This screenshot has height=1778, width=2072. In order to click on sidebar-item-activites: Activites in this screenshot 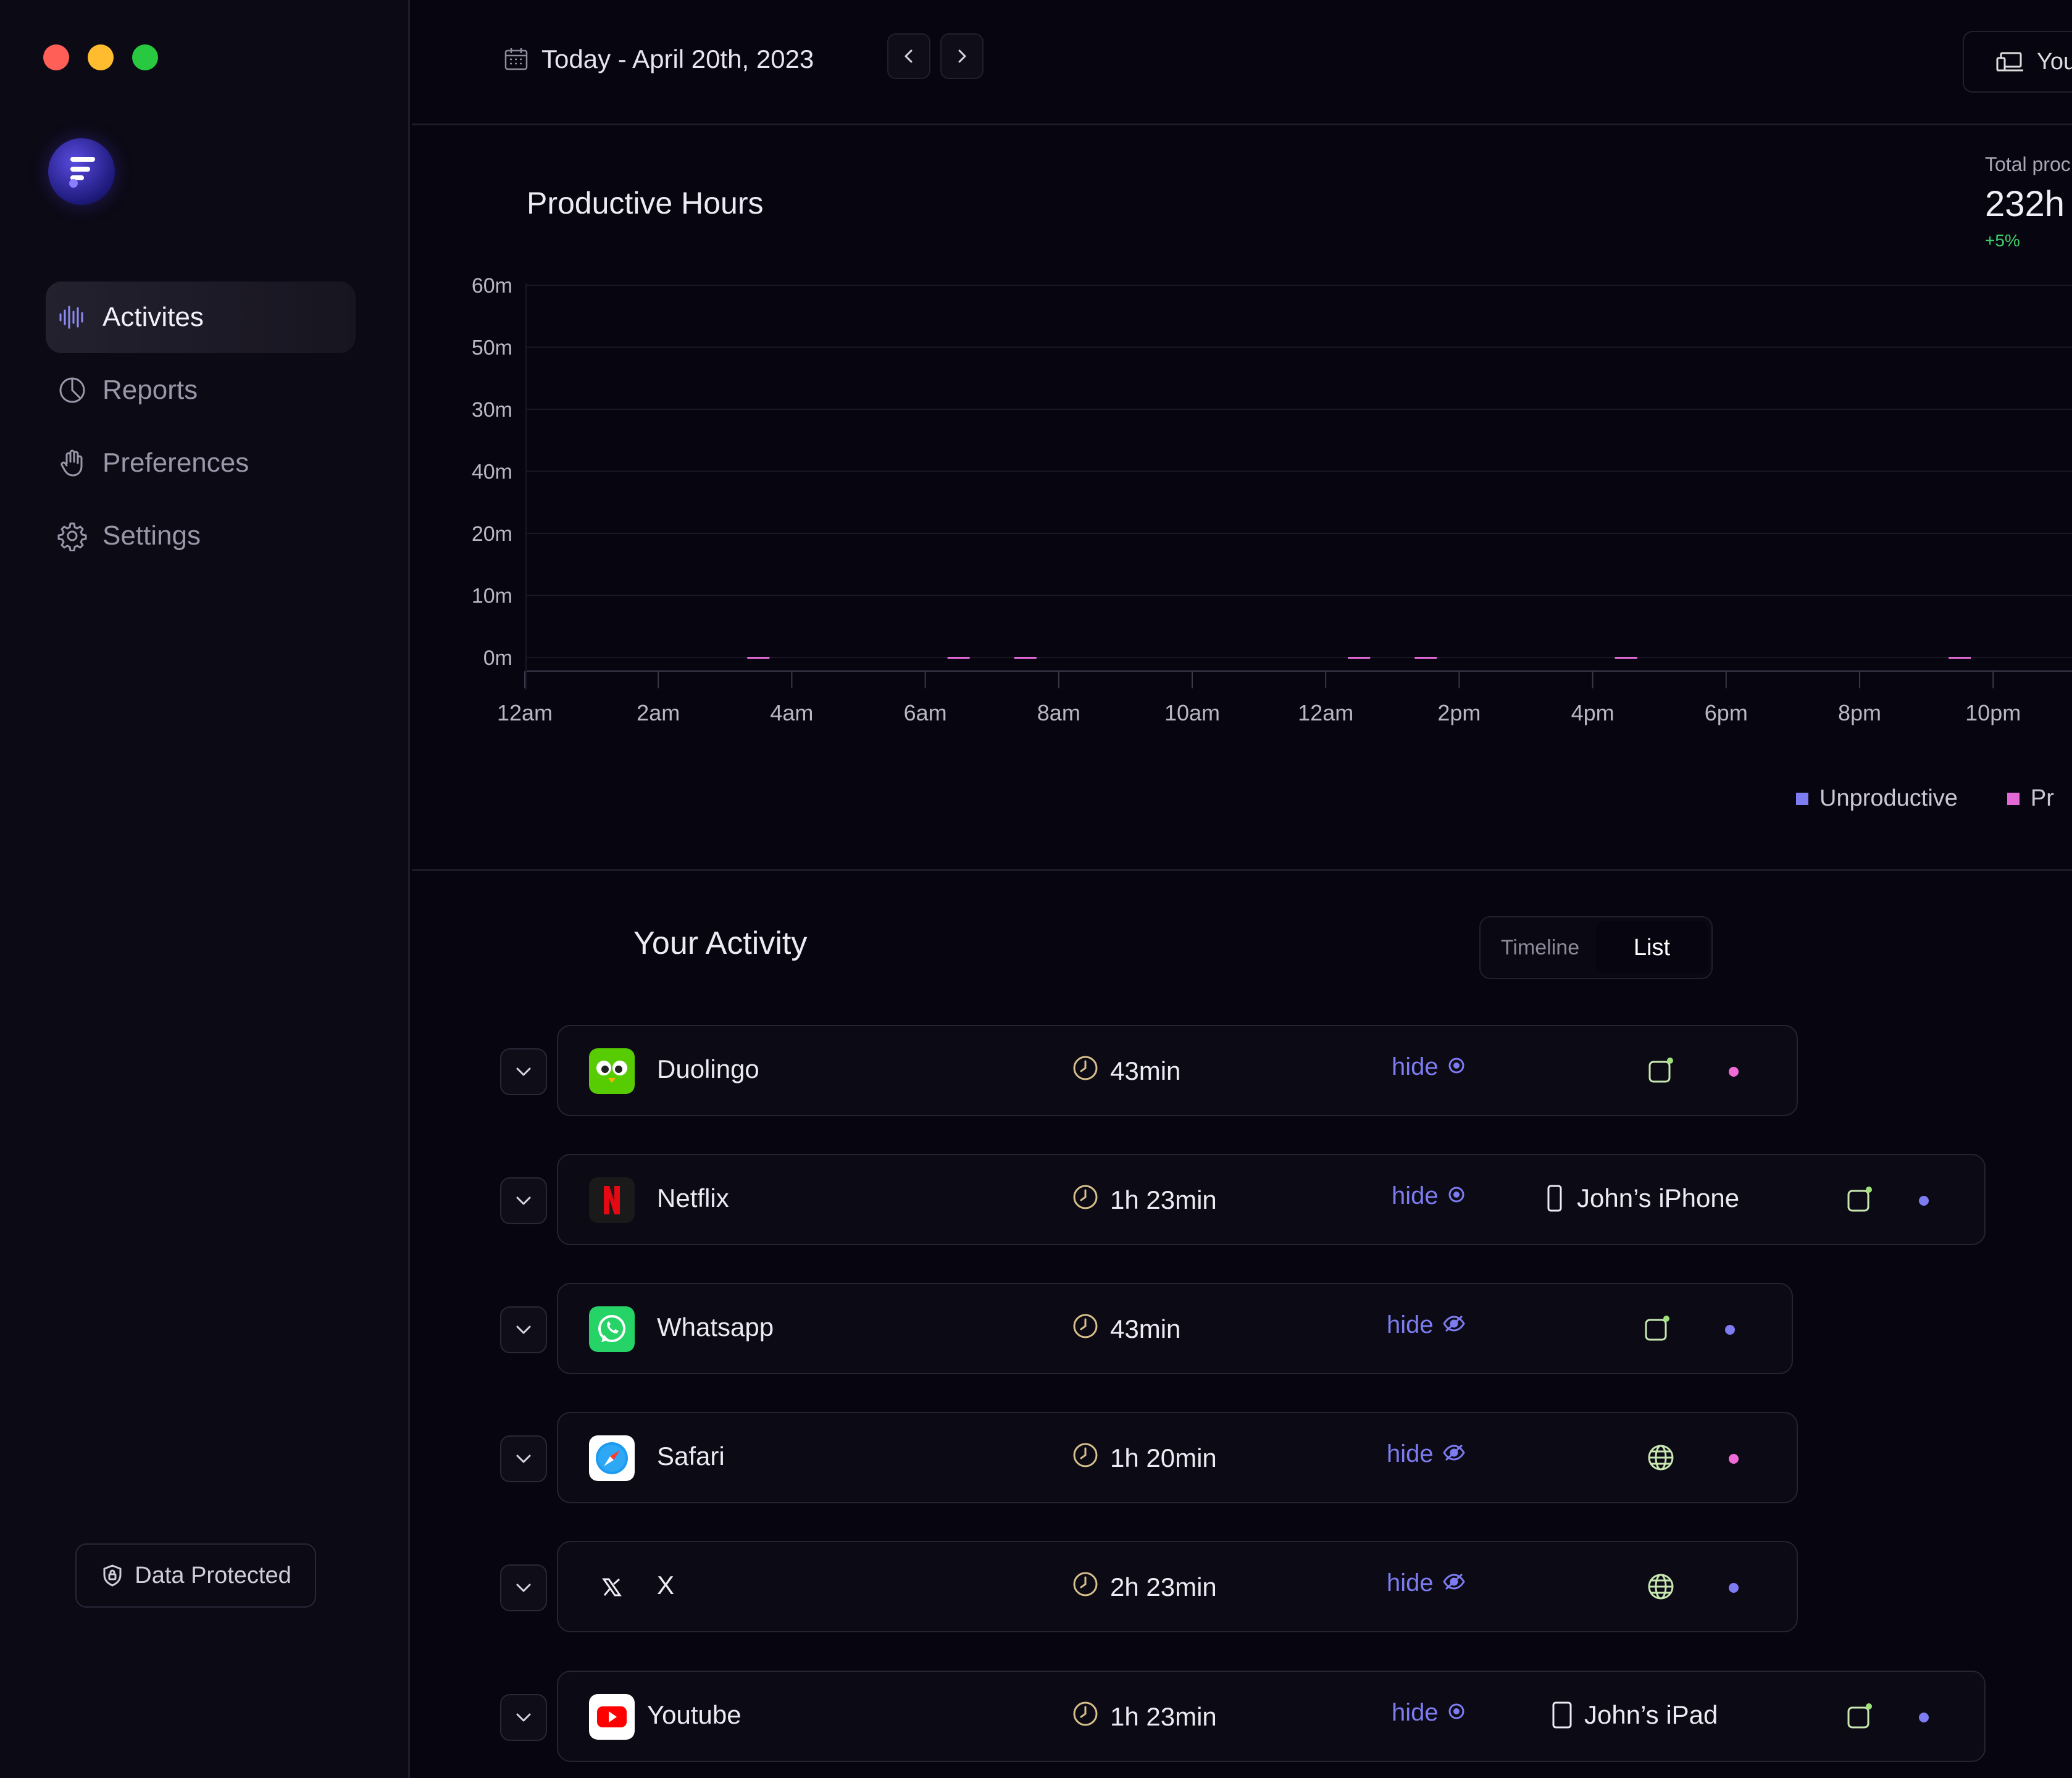, I will do `click(201, 318)`.